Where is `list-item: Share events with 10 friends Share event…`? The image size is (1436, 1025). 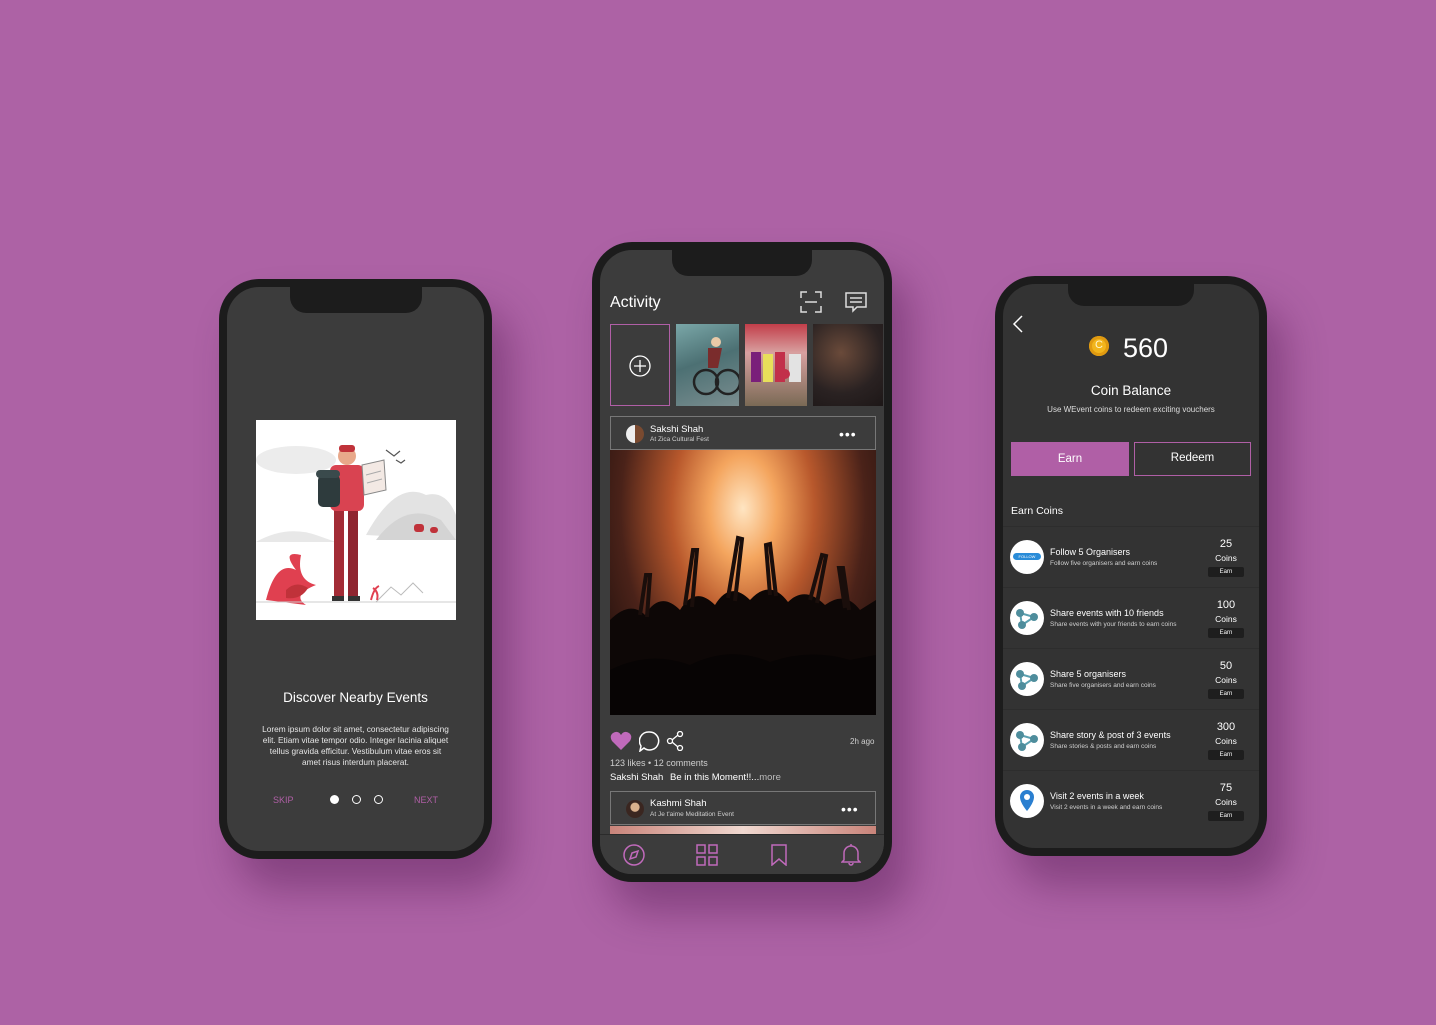 list-item: Share events with 10 friends Share event… is located at coordinates (1131, 617).